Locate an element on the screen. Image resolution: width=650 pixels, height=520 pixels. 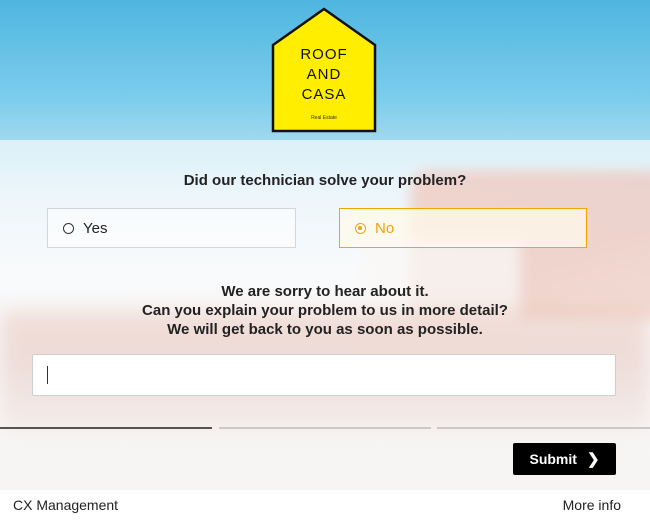
radio-unselected-icon is located at coordinates (68, 228).